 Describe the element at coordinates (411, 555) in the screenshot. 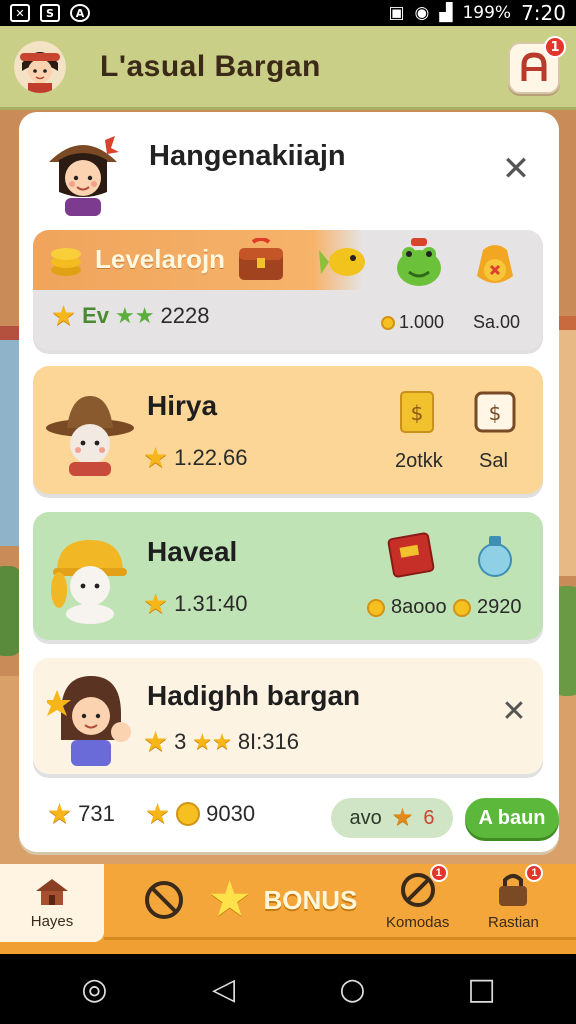

I see `red-book-icon` at that location.